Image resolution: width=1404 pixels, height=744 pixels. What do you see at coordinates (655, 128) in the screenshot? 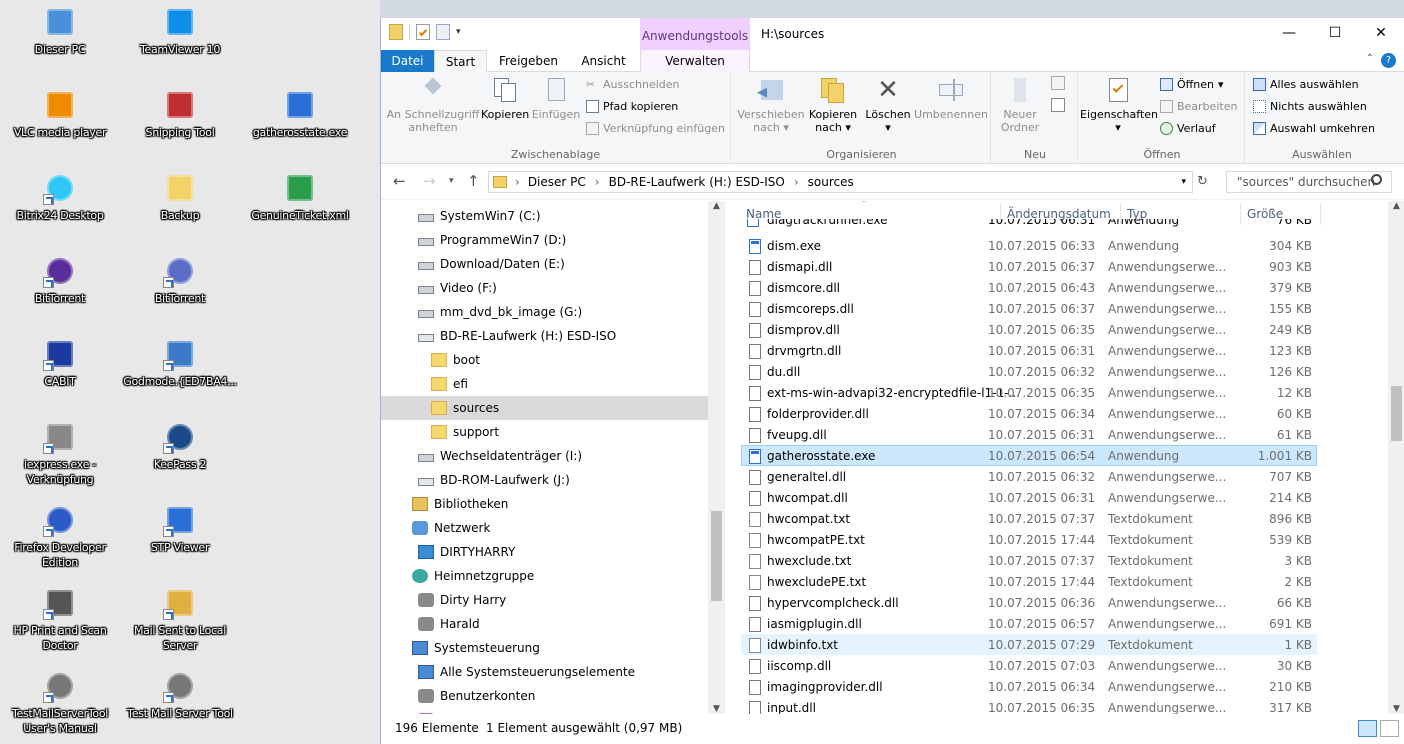
I see `paste-shortcut-button: Verknüpfung einfügen` at bounding box center [655, 128].